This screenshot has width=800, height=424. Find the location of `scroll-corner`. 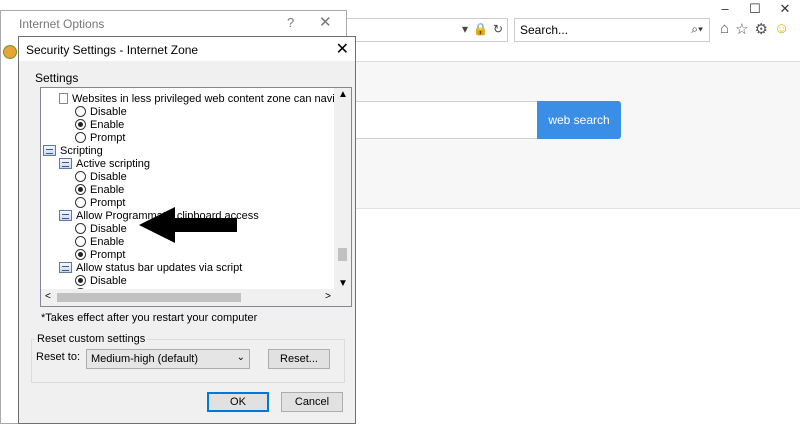

scroll-corner is located at coordinates (342, 297).